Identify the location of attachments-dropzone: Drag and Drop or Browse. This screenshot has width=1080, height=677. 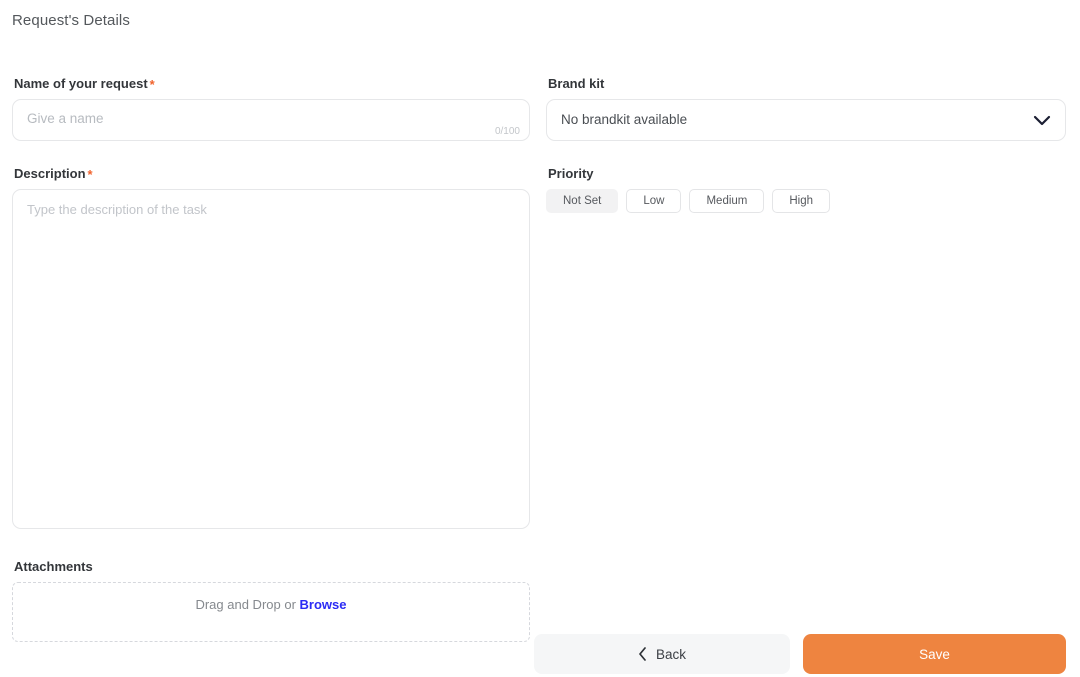
(271, 612).